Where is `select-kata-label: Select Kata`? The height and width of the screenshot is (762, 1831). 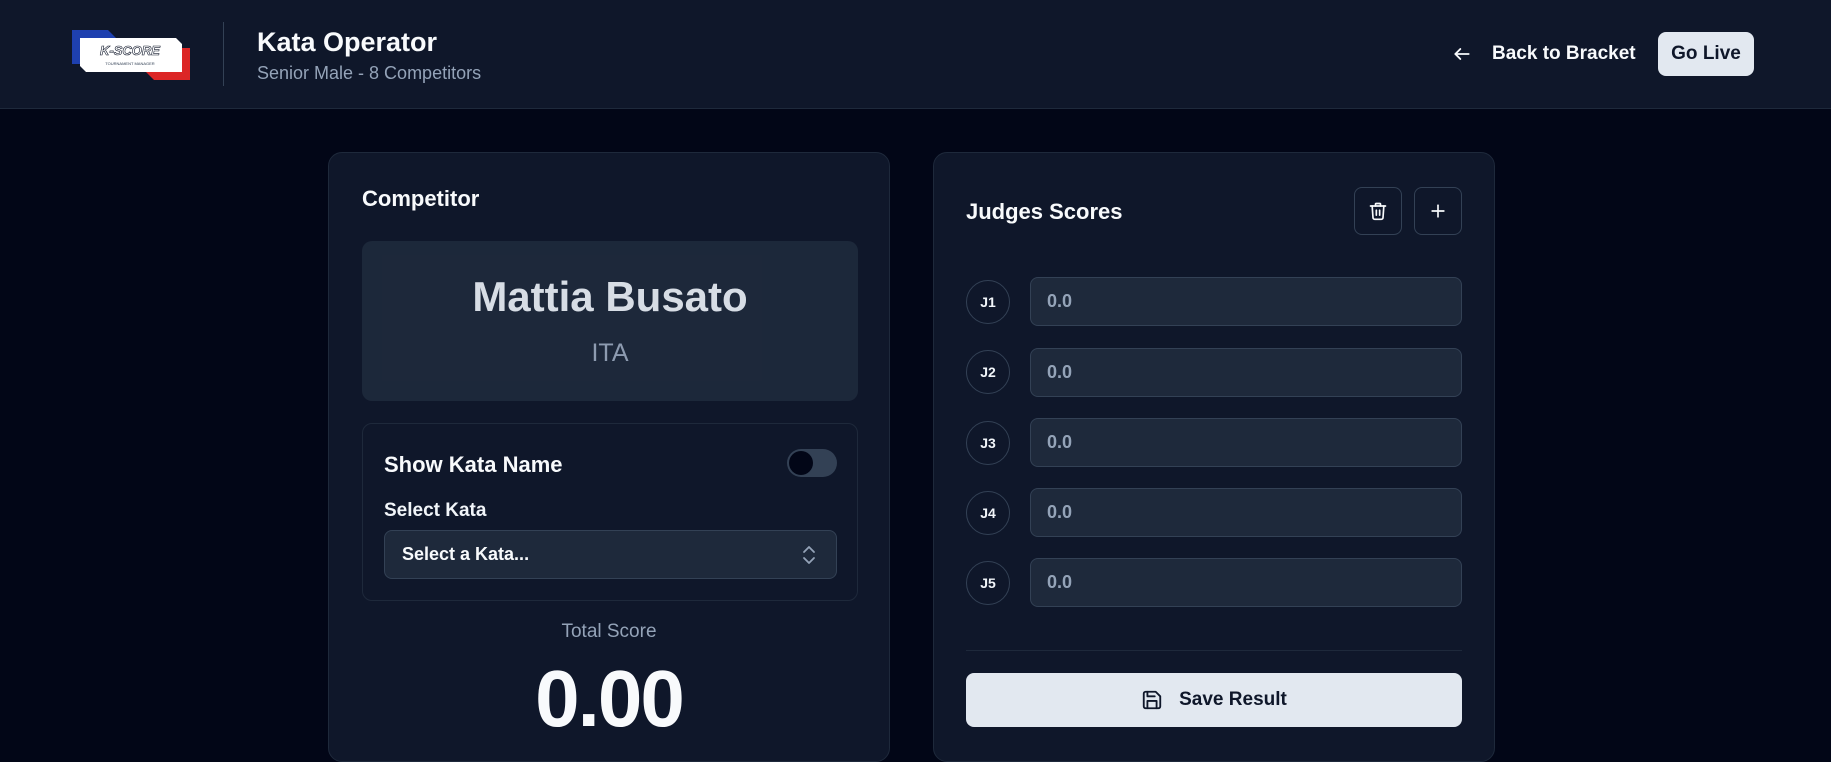 select-kata-label: Select Kata is located at coordinates (435, 510).